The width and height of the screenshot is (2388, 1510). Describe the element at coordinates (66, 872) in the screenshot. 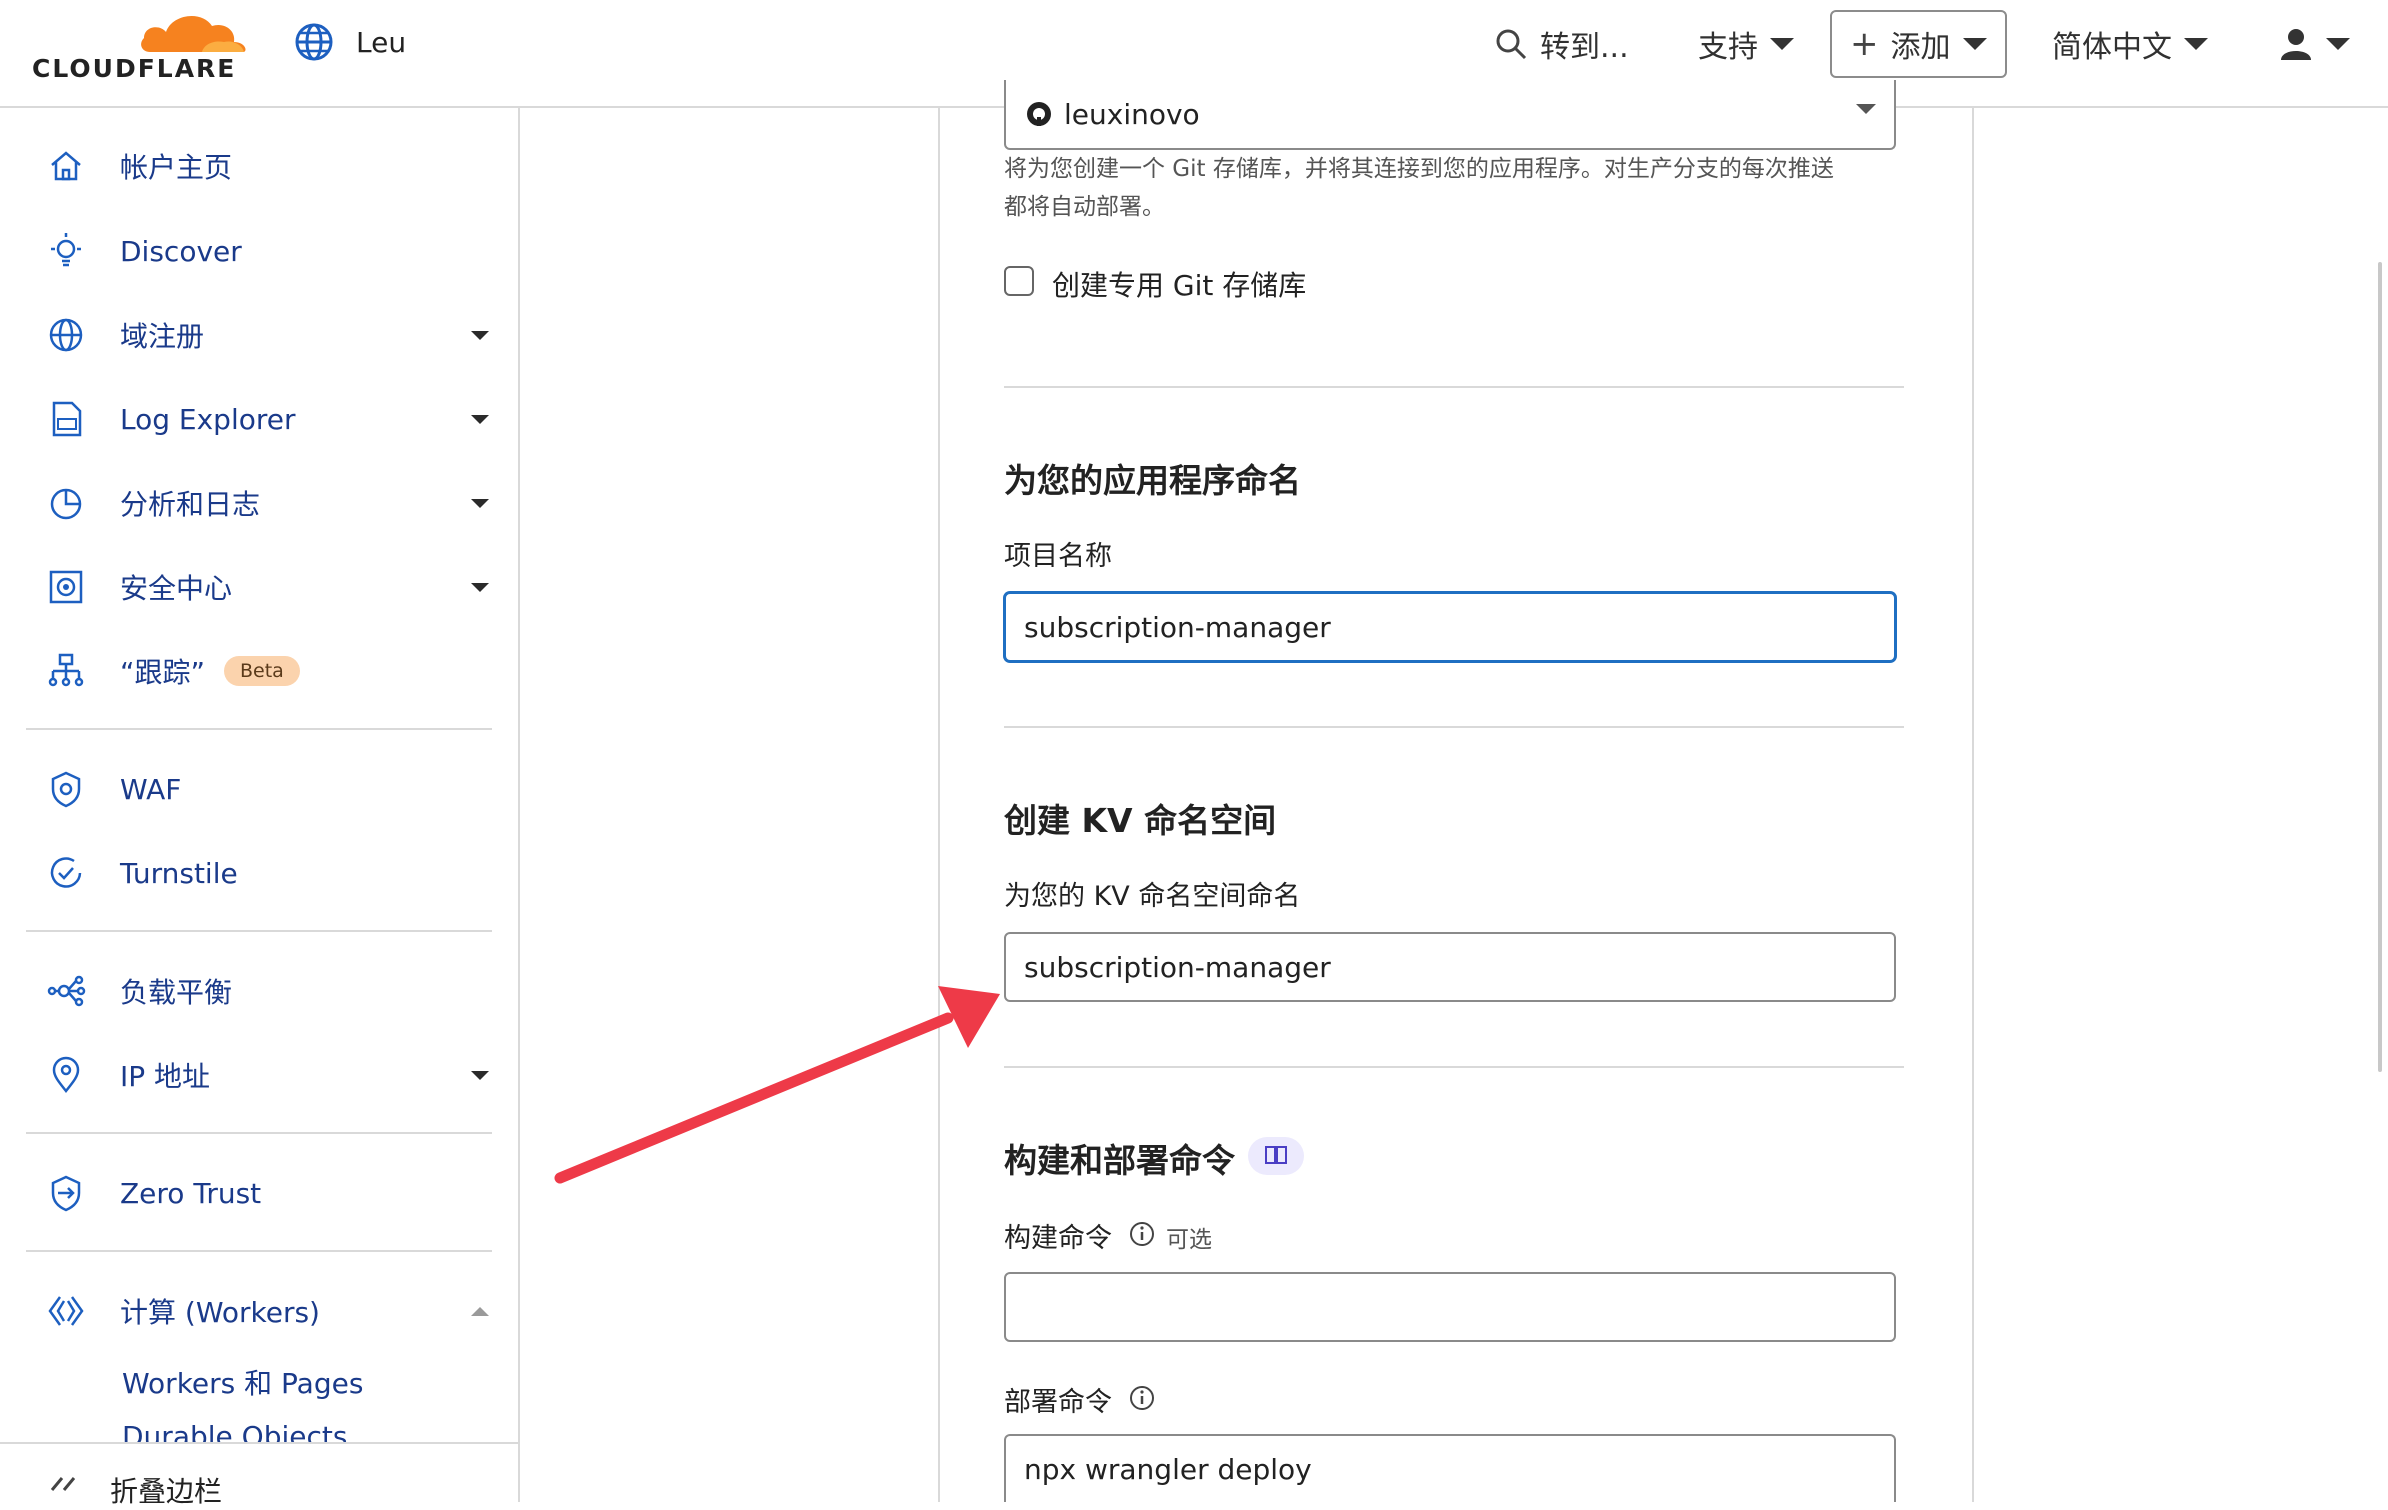

I see `turnstile-icon` at that location.